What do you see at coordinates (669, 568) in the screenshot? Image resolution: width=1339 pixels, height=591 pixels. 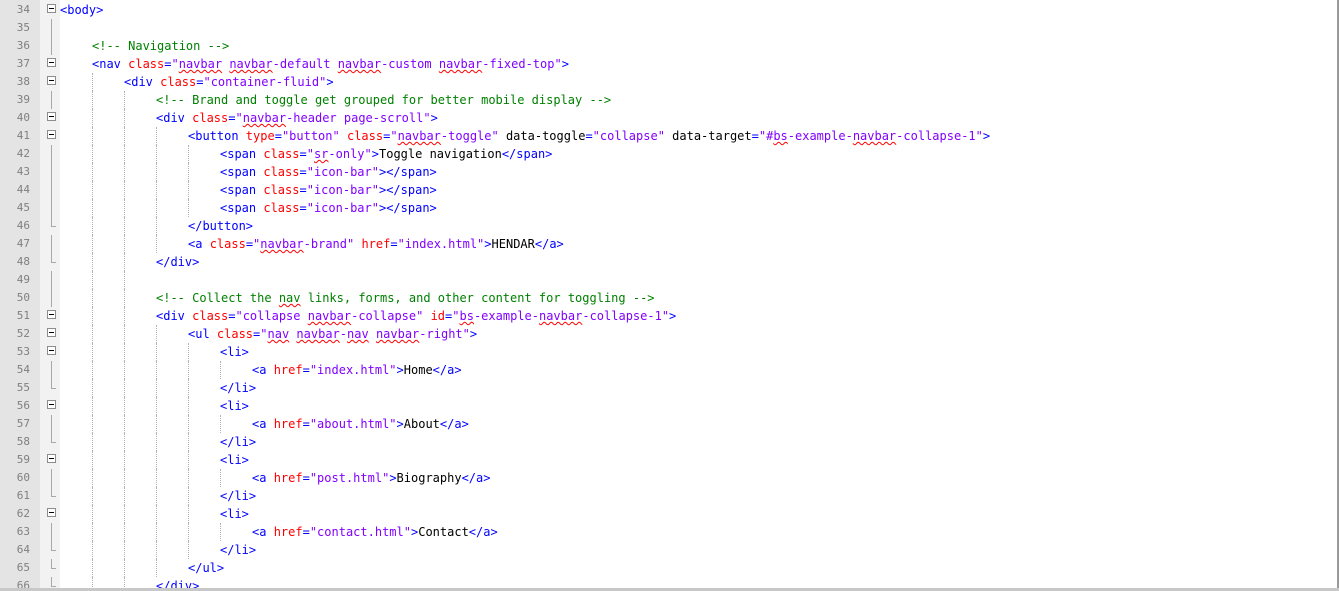 I see `code-line: 65 </ul>` at bounding box center [669, 568].